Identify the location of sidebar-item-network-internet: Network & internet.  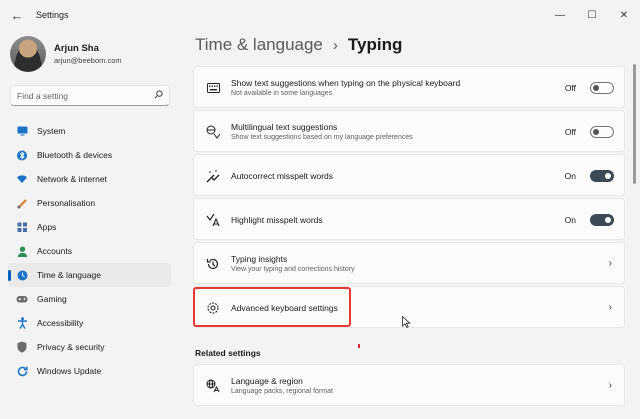
(89, 179).